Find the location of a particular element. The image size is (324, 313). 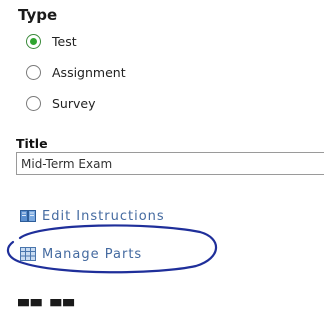

edit-instructions-link: Edit Instructions is located at coordinates (92, 216).